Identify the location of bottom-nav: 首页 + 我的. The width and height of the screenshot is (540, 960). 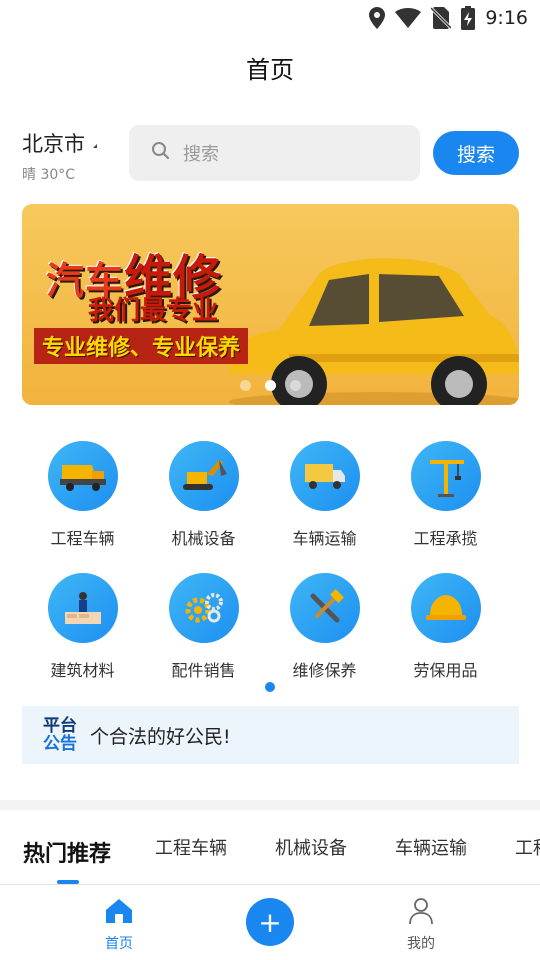
(270, 922).